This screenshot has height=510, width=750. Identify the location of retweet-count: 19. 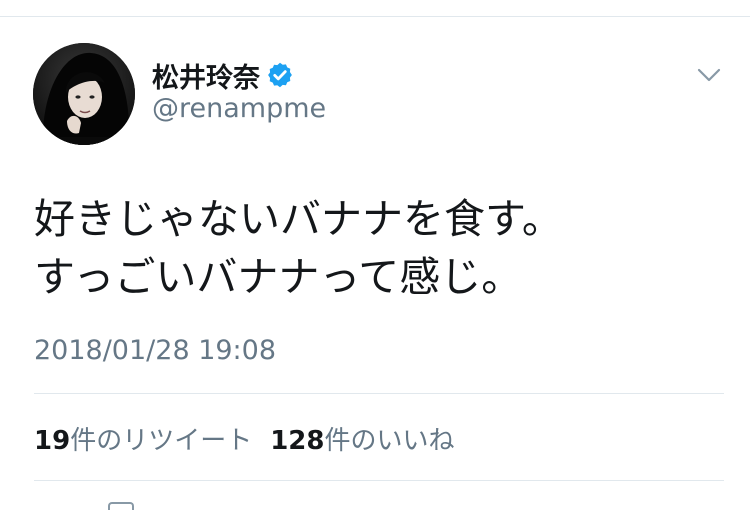
(52, 441).